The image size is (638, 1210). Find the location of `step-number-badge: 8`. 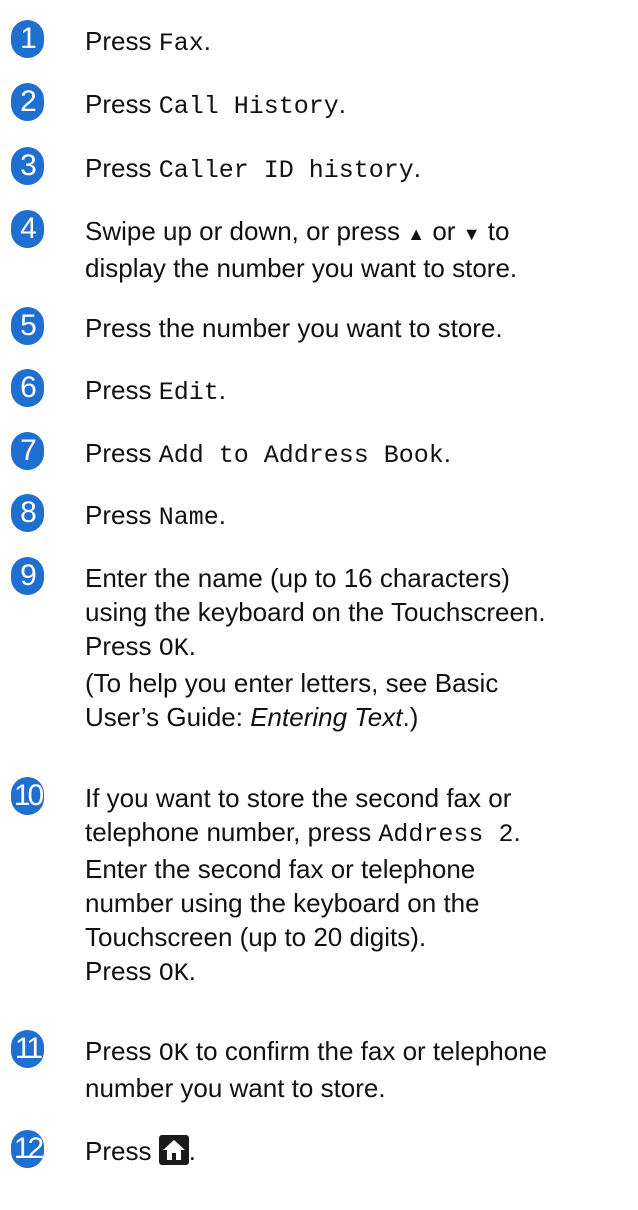

step-number-badge: 8 is located at coordinates (27, 513).